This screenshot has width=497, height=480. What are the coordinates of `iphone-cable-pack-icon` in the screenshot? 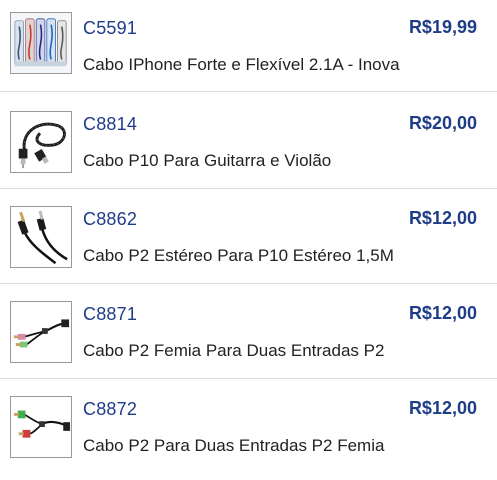 It's located at (41, 43).